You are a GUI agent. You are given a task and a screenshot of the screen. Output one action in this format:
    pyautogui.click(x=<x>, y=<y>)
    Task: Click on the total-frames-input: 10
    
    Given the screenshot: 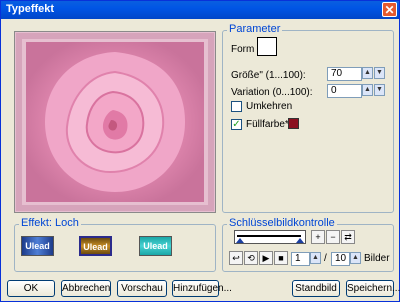 What is the action you would take?
    pyautogui.click(x=340, y=259)
    